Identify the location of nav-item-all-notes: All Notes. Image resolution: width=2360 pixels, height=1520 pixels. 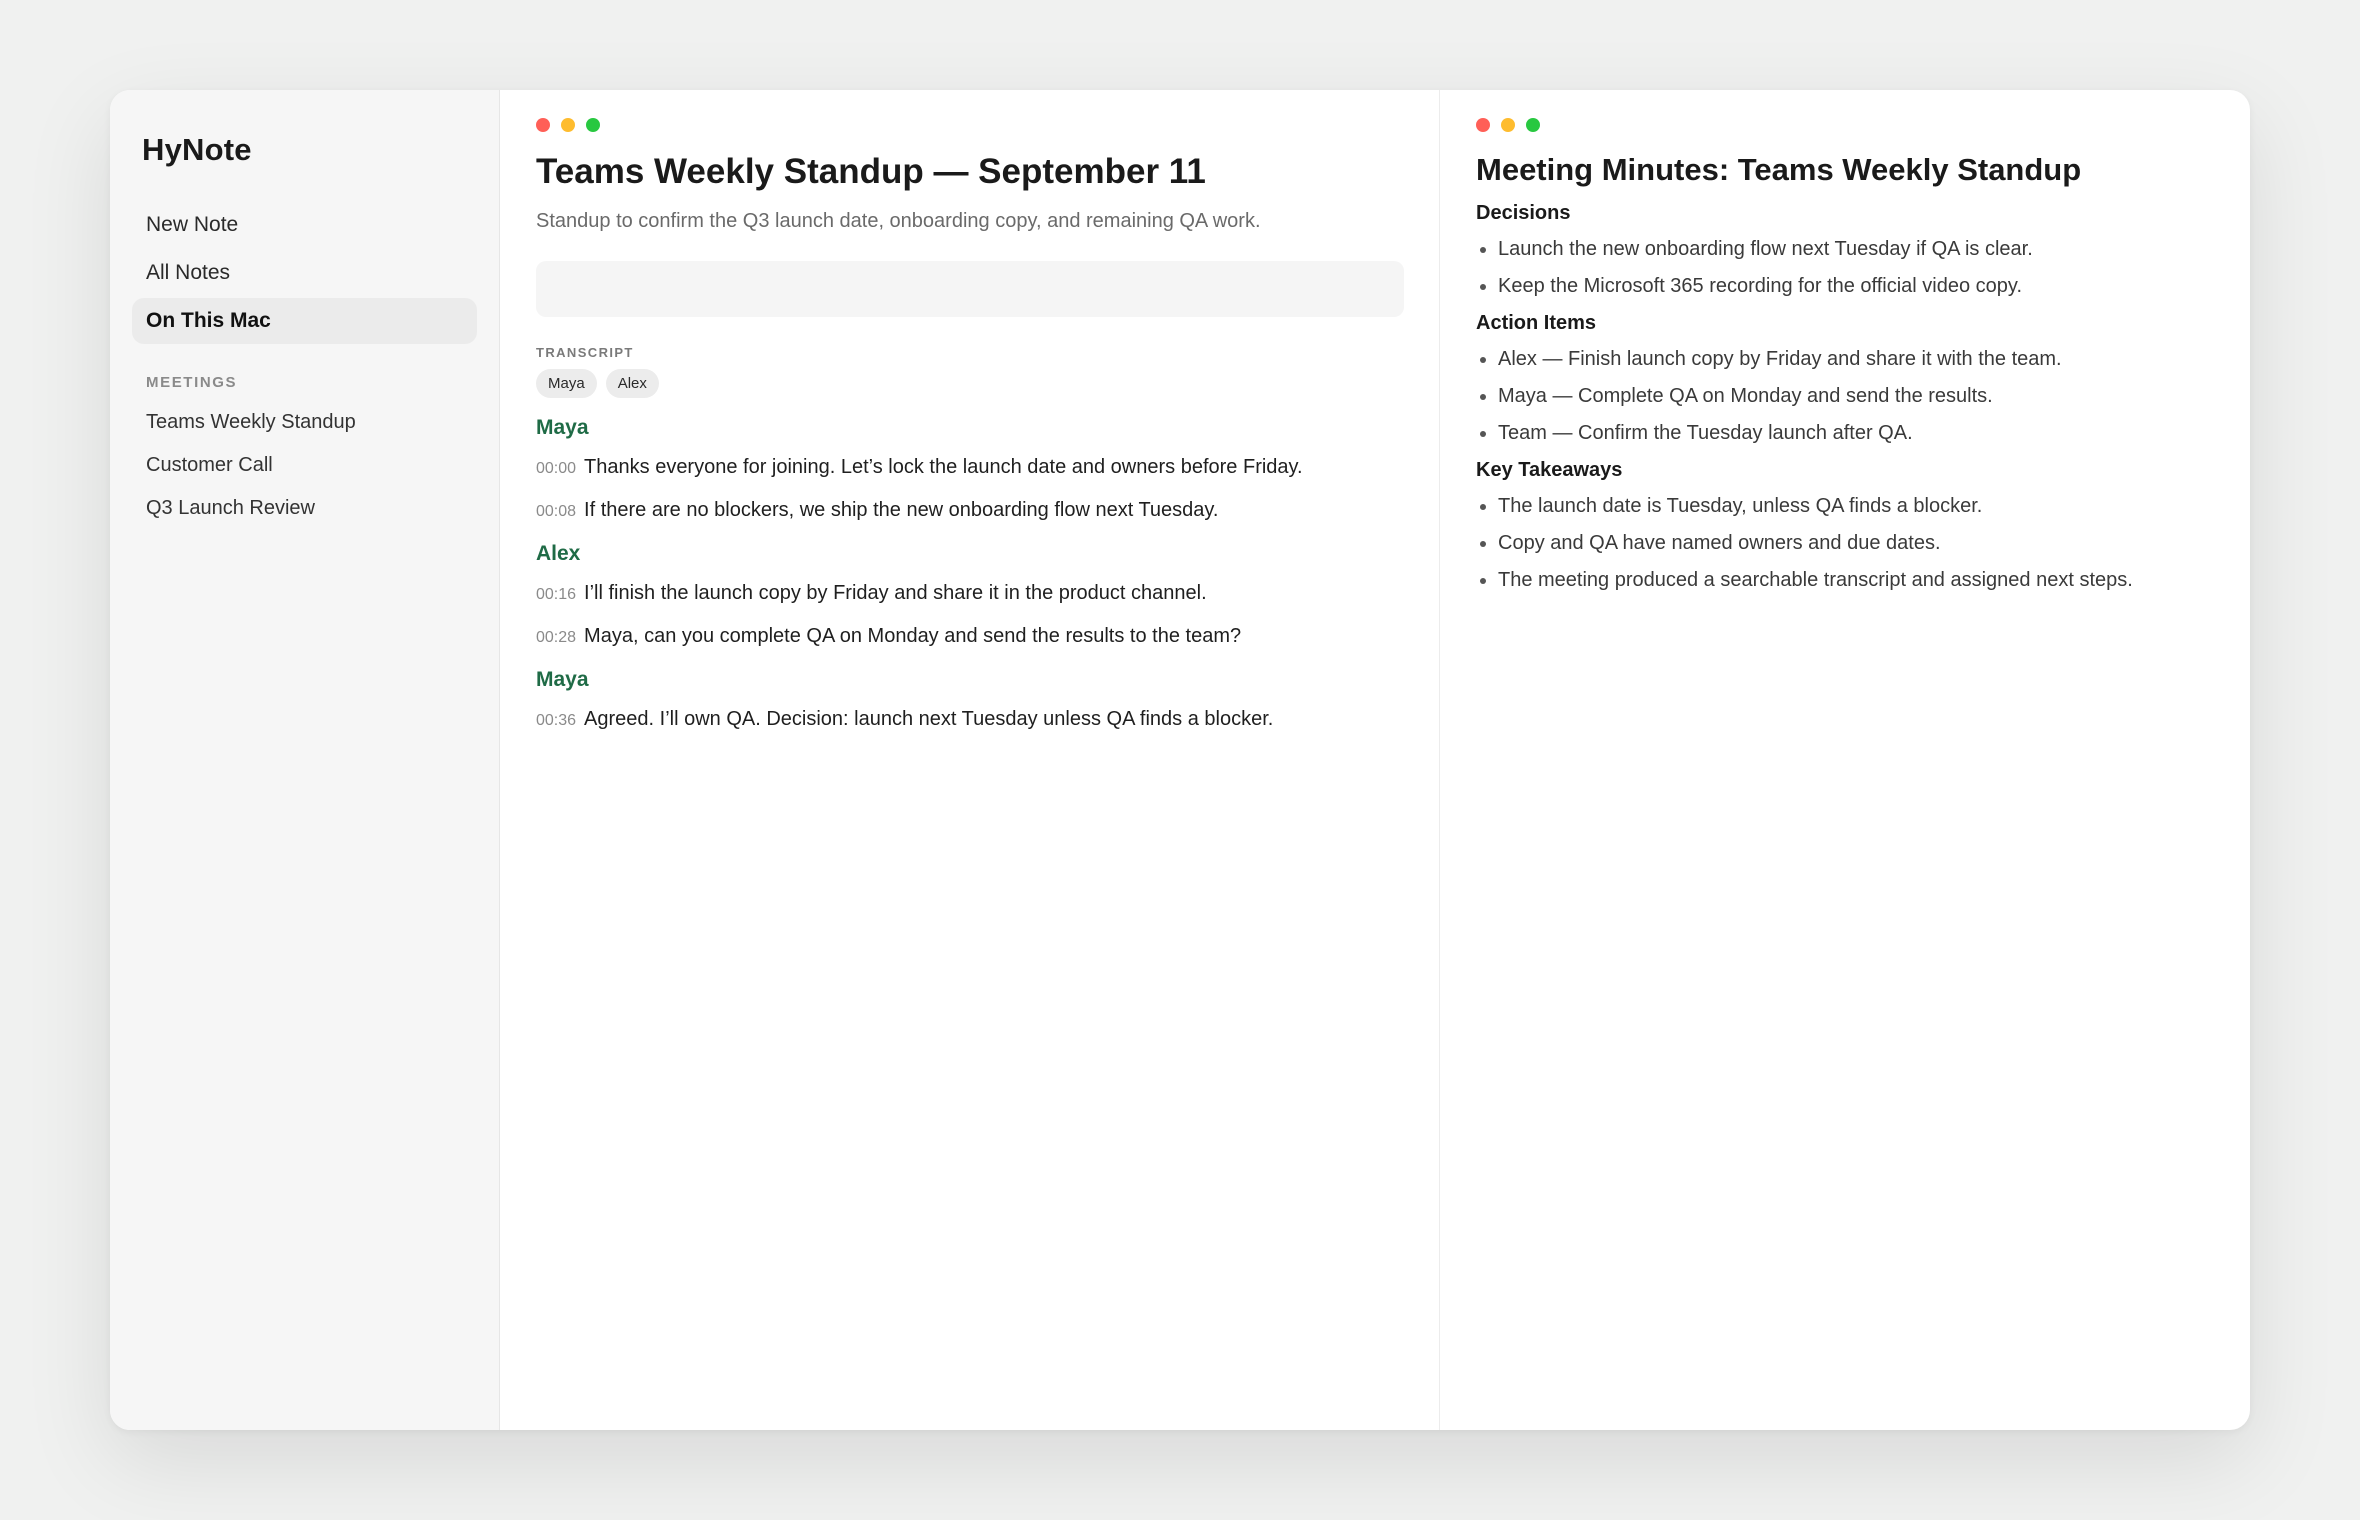
(304, 273).